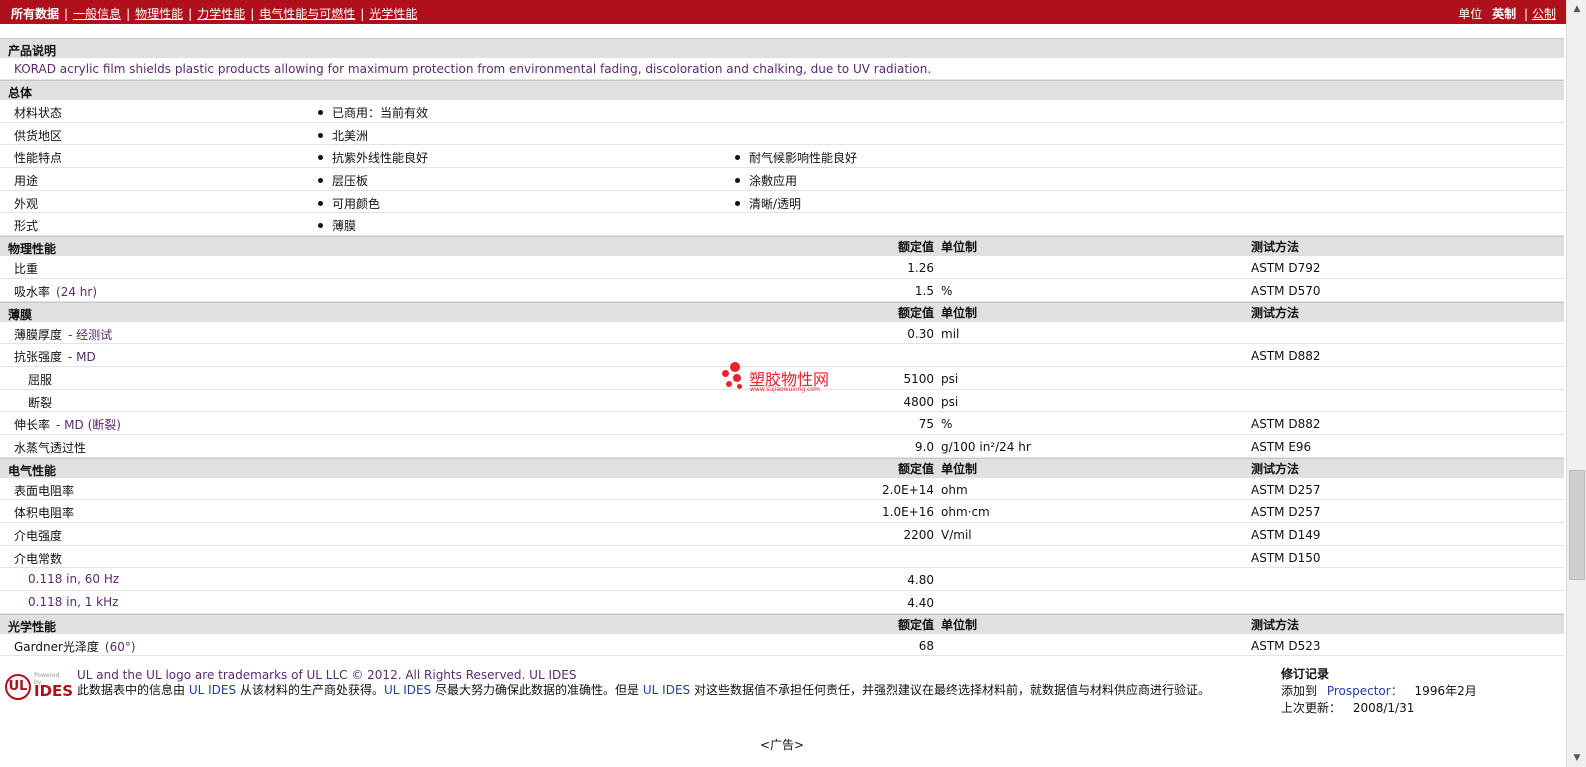 This screenshot has width=1586, height=767. What do you see at coordinates (393, 14) in the screenshot?
I see `nav-link-optical: 光学性能` at bounding box center [393, 14].